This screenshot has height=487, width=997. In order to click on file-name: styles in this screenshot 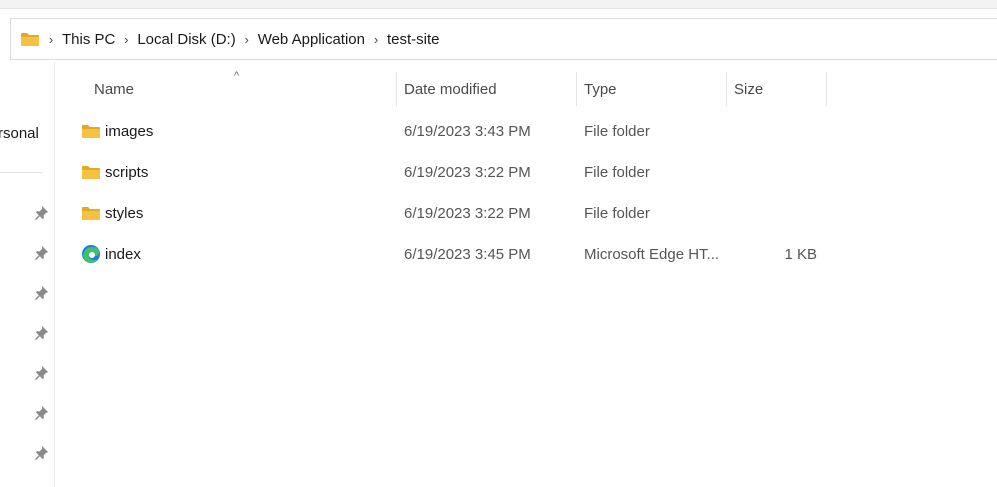, I will do `click(124, 213)`.